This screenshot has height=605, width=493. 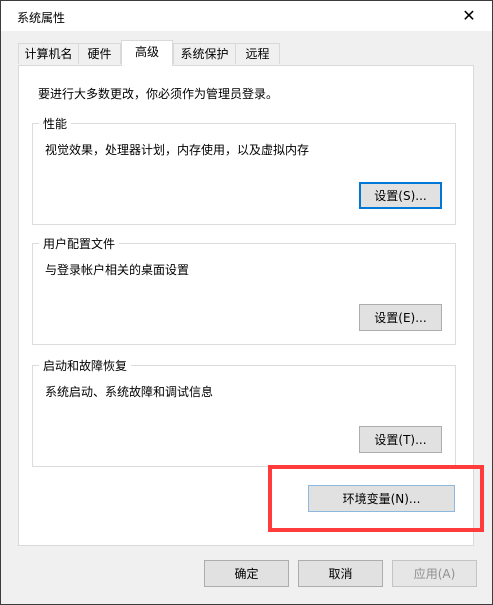 I want to click on tab-system-protection: 系统保护, so click(x=204, y=53).